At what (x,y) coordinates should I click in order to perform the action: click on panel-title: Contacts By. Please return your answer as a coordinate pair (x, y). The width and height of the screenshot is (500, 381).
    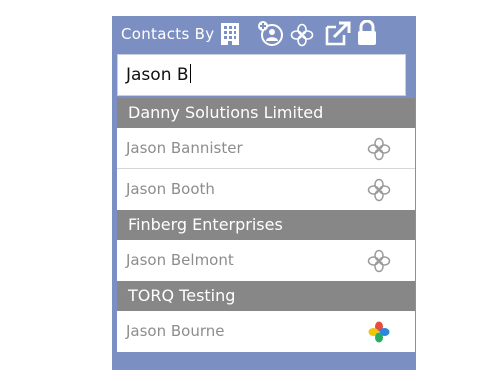
    Looking at the image, I should click on (168, 34).